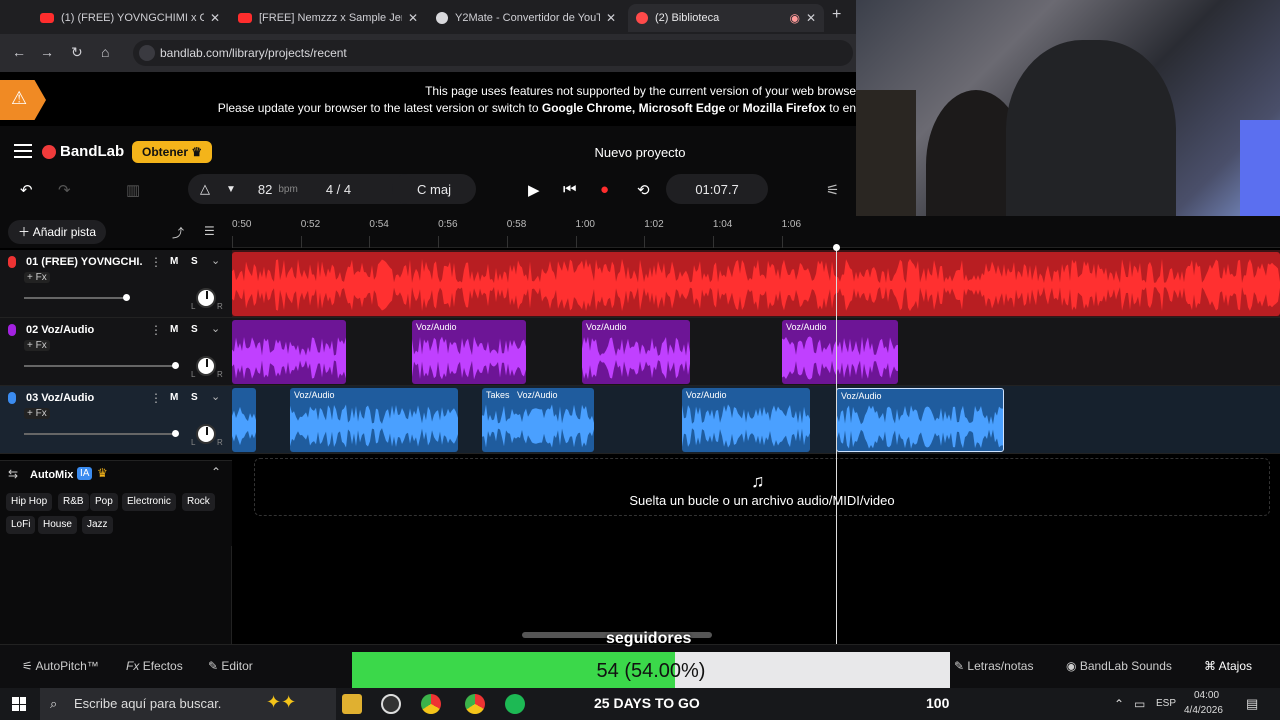 The height and width of the screenshot is (720, 1280). Describe the element at coordinates (836, 247) in the screenshot. I see `playhead-handle` at that location.